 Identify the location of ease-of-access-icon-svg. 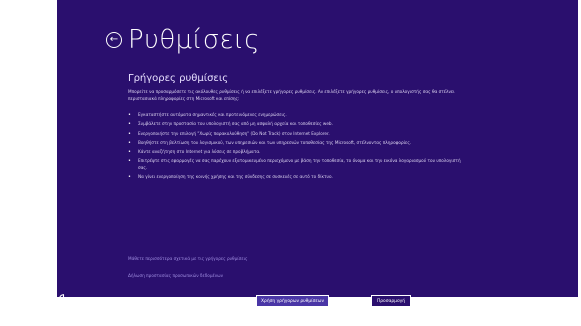
(63, 298).